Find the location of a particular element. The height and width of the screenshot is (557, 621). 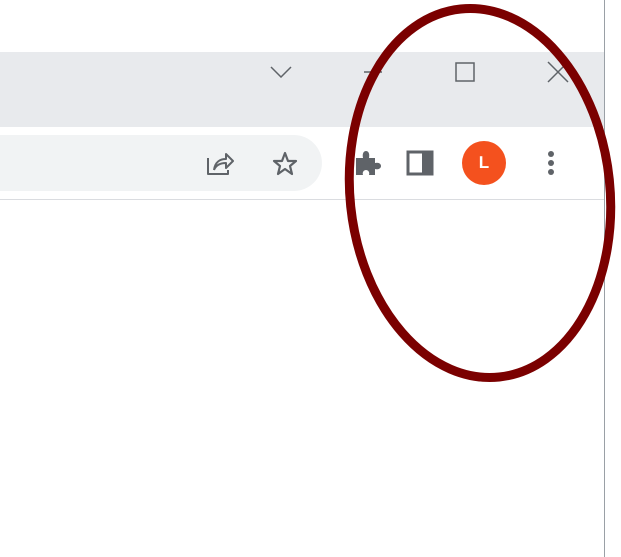

share-icon is located at coordinates (220, 163).